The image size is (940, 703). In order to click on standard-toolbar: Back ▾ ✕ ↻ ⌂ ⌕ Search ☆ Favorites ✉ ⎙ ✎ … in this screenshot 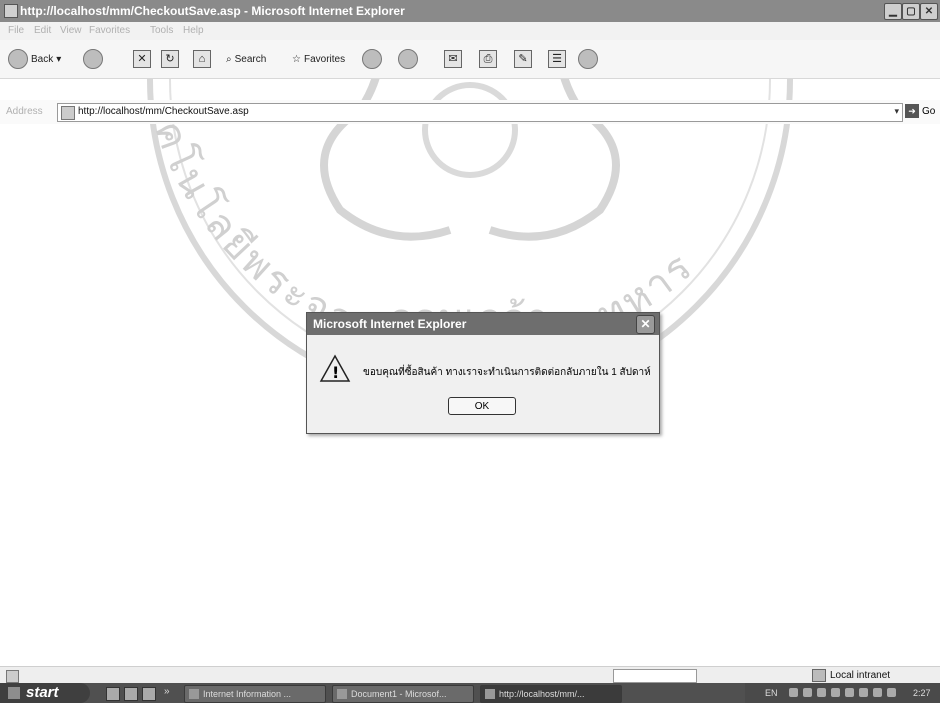, I will do `click(470, 59)`.